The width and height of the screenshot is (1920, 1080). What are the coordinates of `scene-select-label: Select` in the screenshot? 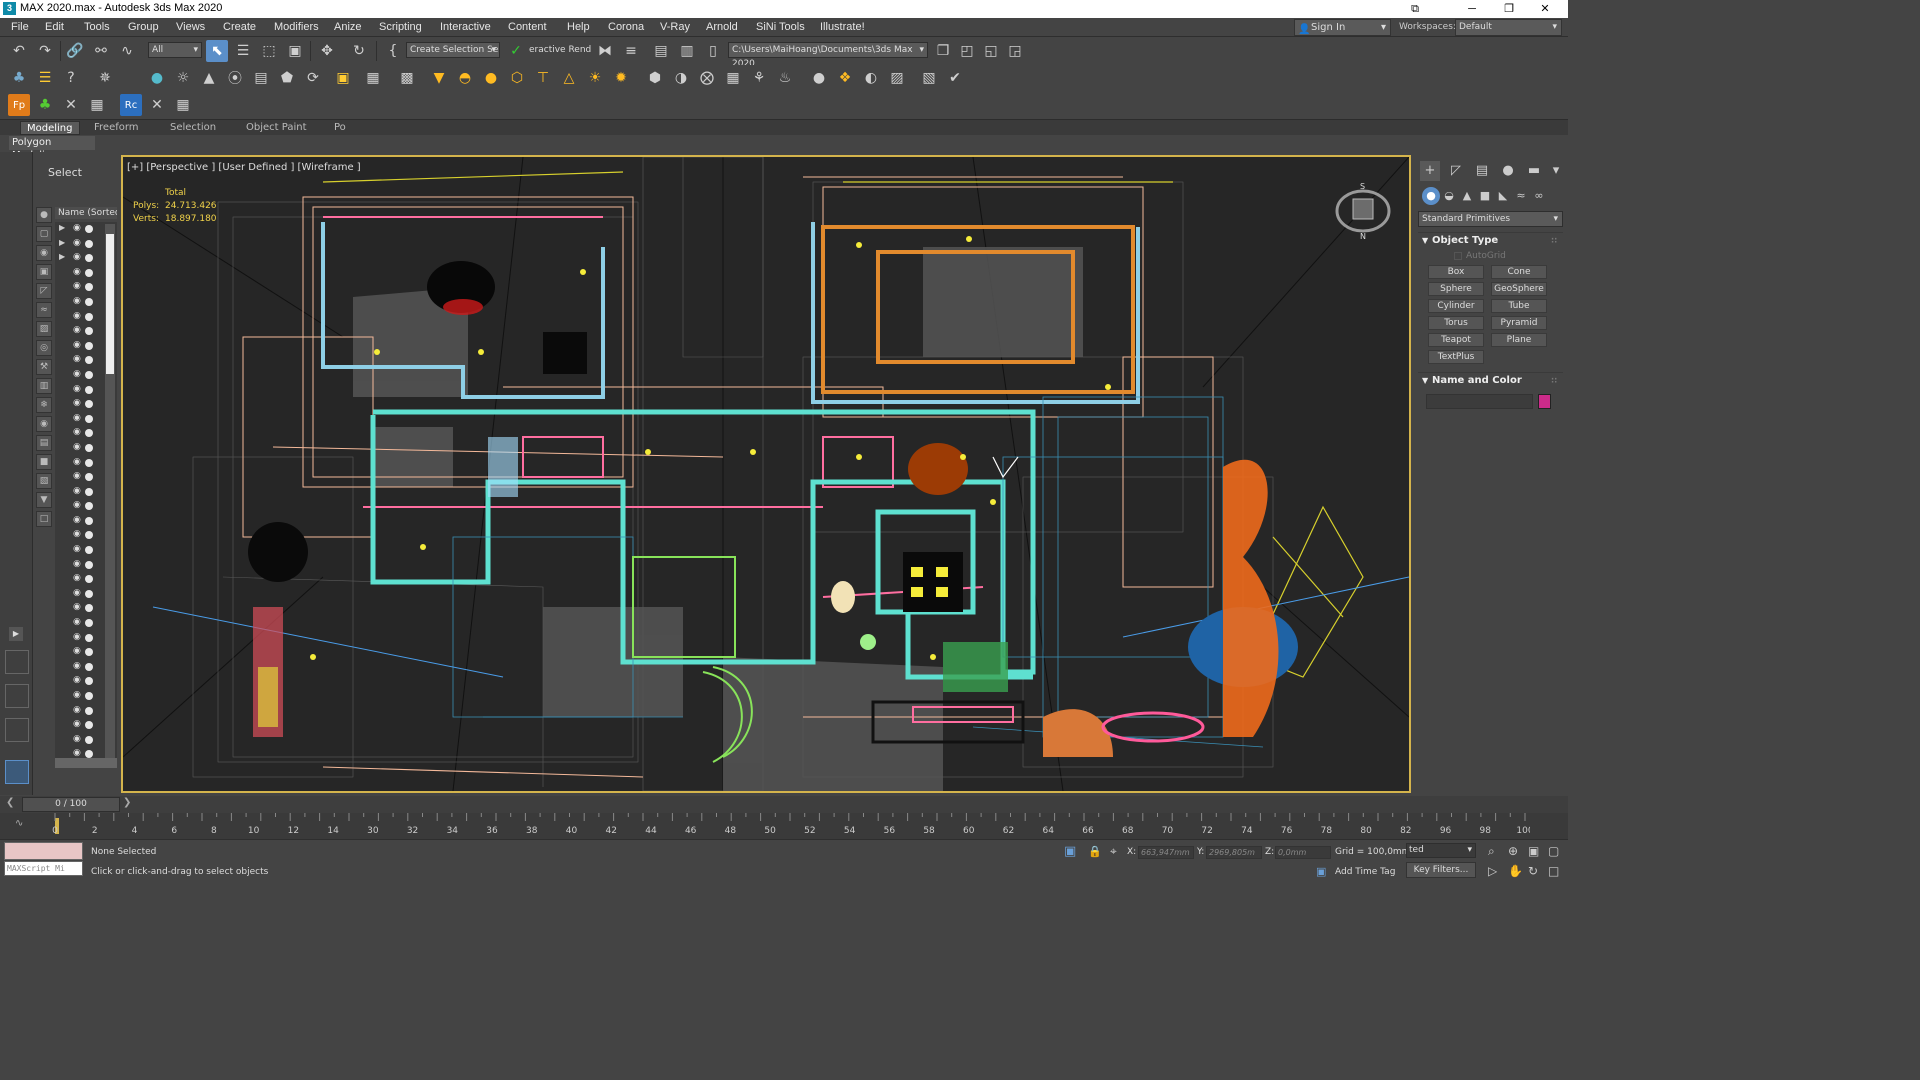 It's located at (65, 172).